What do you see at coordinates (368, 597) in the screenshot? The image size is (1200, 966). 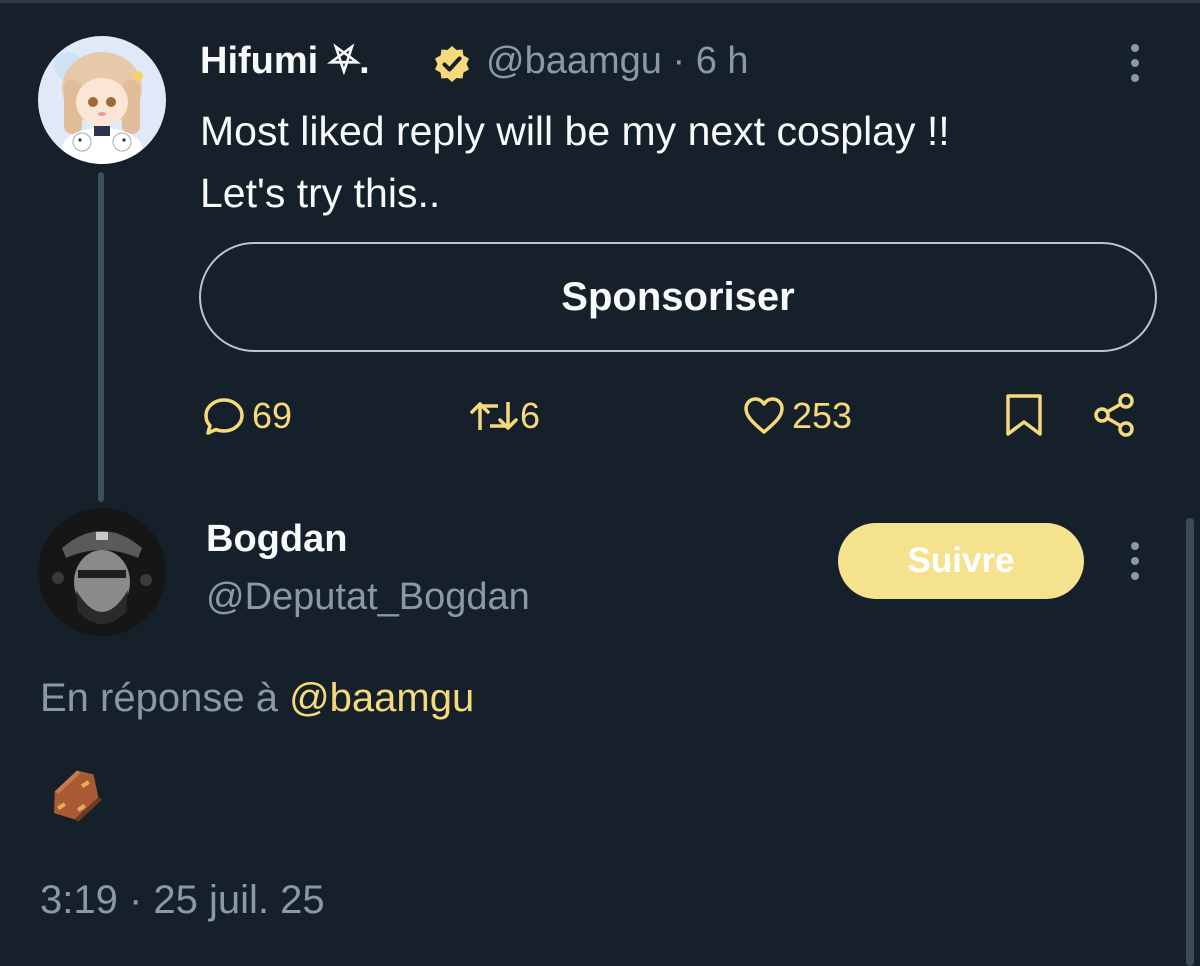 I see `reply-author-handle: @Deputat_Bogdan` at bounding box center [368, 597].